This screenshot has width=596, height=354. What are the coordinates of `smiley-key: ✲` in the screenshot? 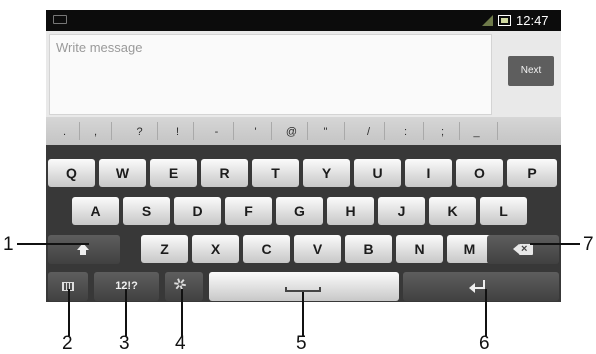 It's located at (184, 286).